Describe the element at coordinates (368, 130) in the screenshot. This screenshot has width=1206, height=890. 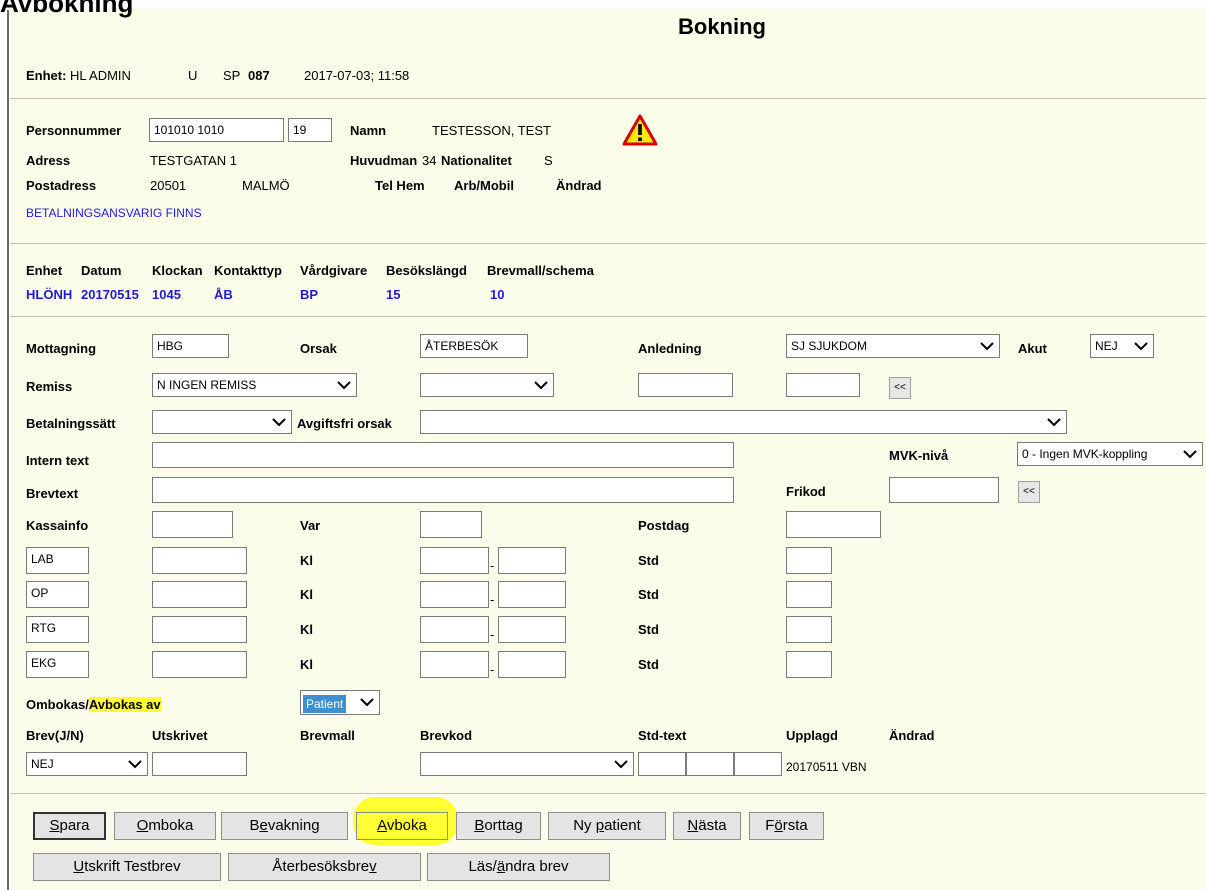
I see `namn-label: Namn` at that location.